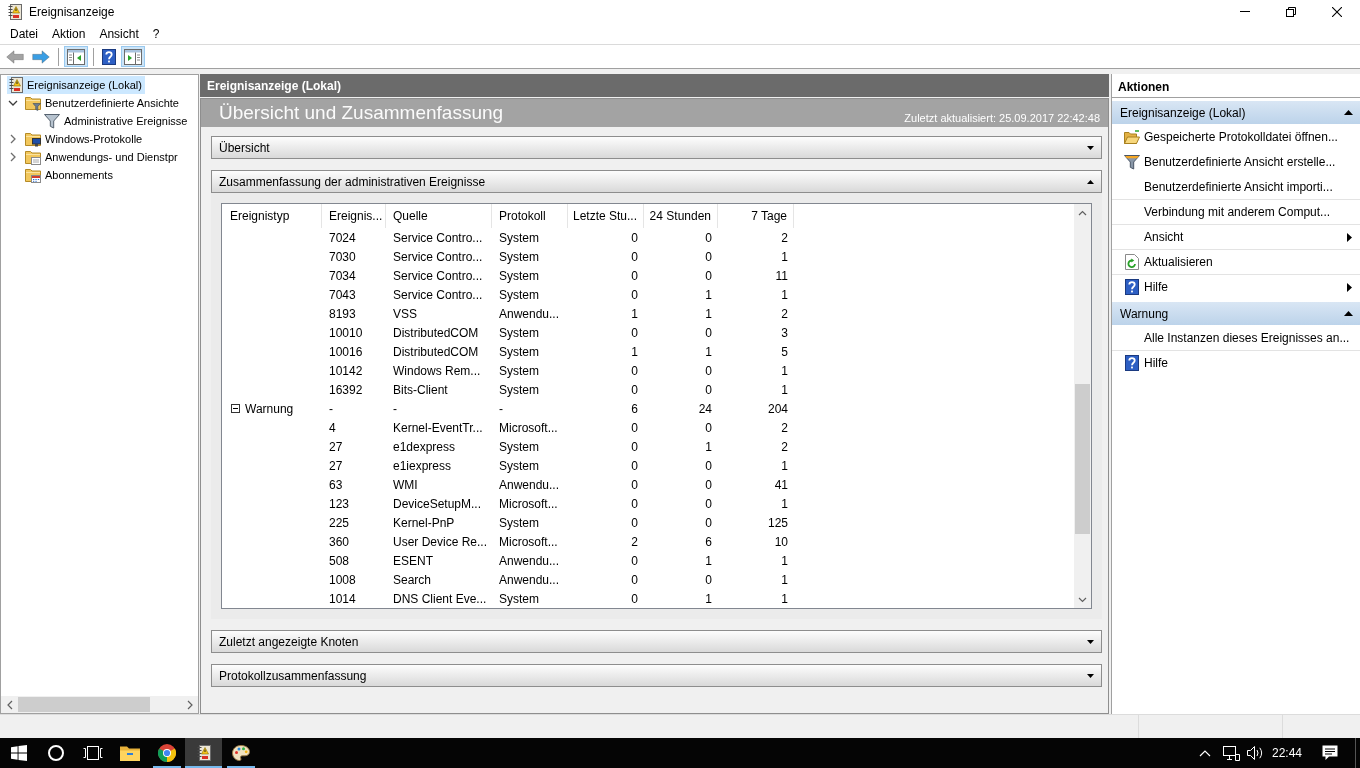 The width and height of the screenshot is (1360, 768). I want to click on action-item: Ansicht, so click(1236, 236).